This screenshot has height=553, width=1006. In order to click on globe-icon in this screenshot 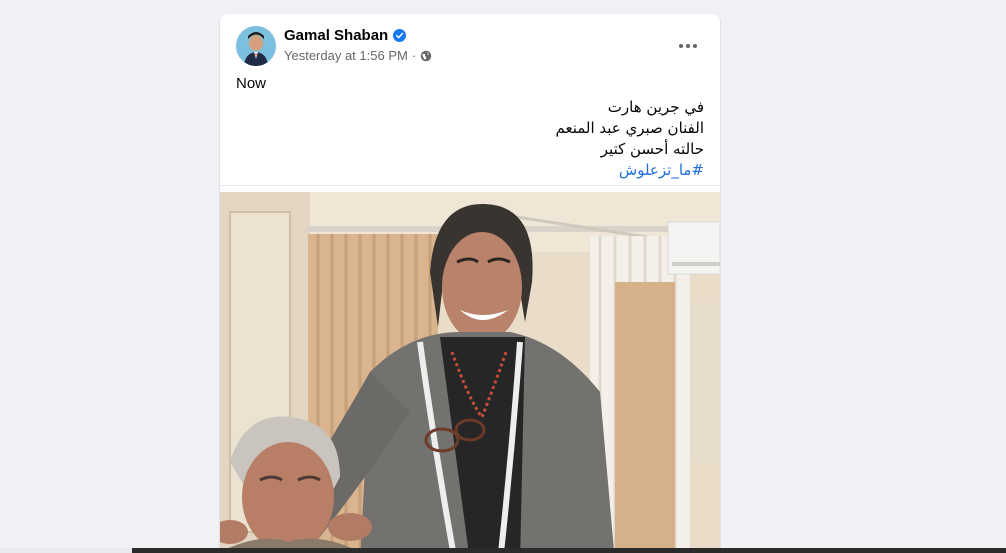, I will do `click(426, 56)`.